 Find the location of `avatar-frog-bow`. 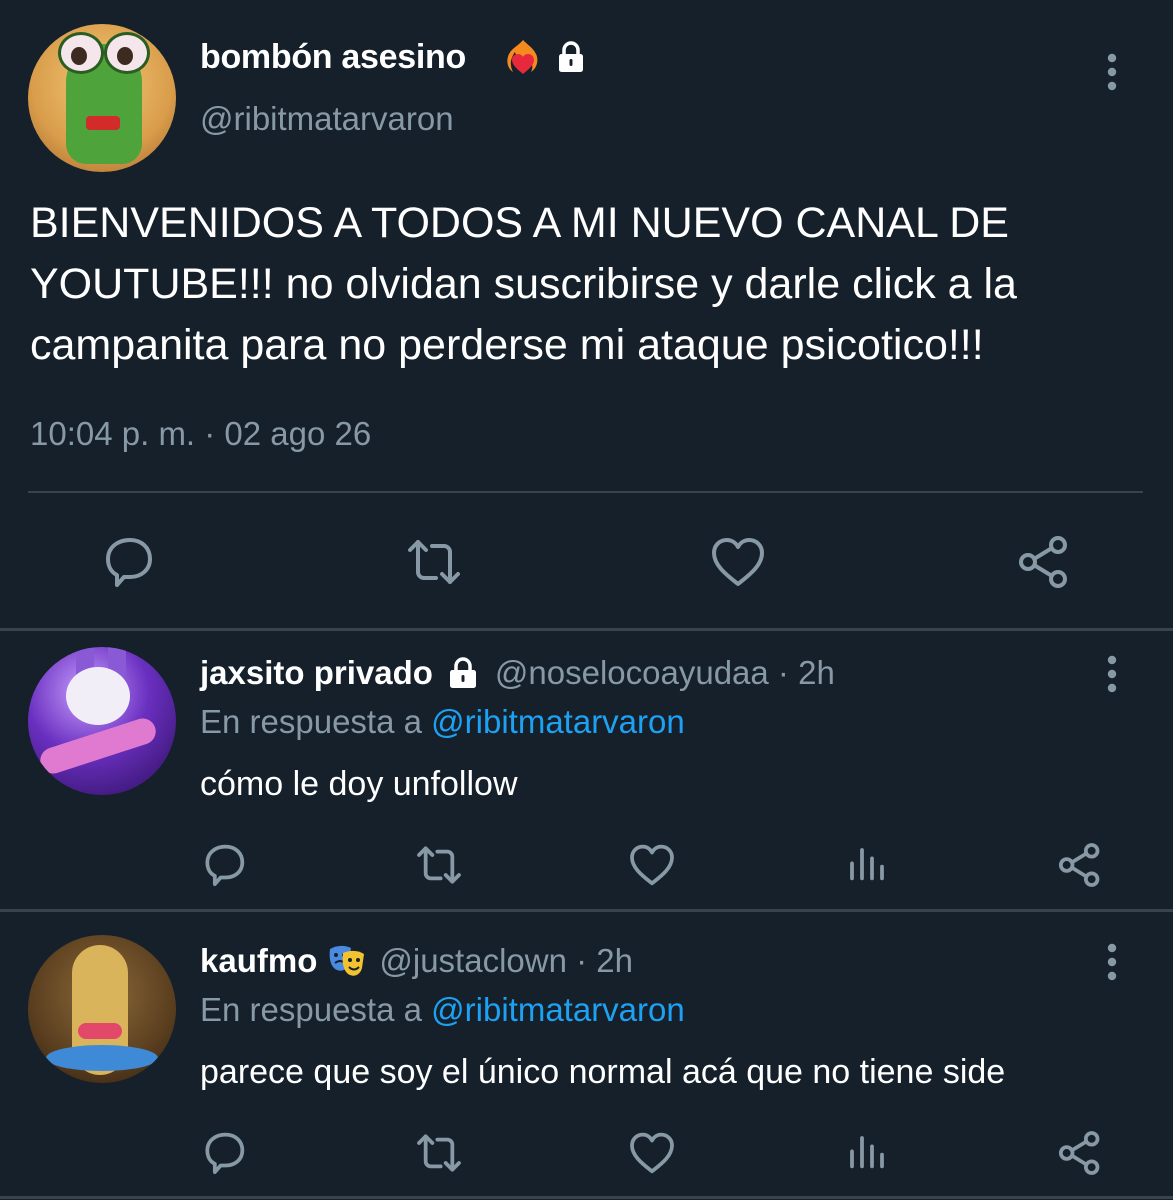

avatar-frog-bow is located at coordinates (103, 123).